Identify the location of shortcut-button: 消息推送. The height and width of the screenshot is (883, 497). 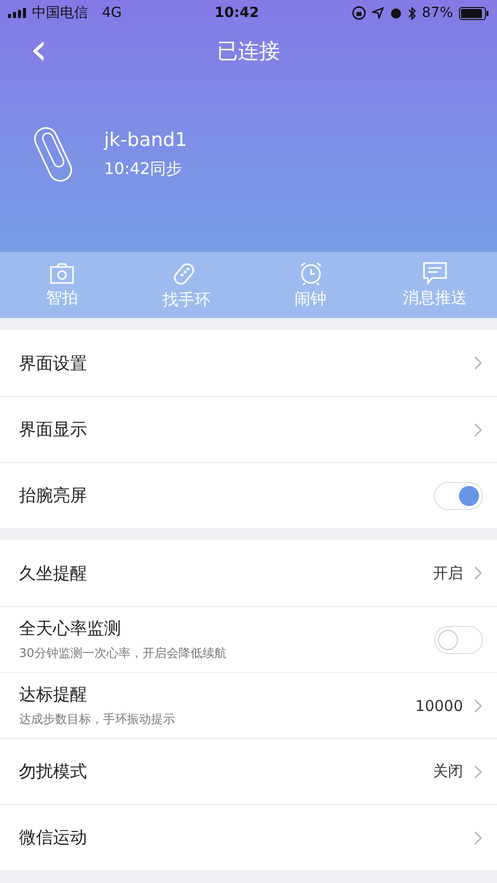
(434, 285).